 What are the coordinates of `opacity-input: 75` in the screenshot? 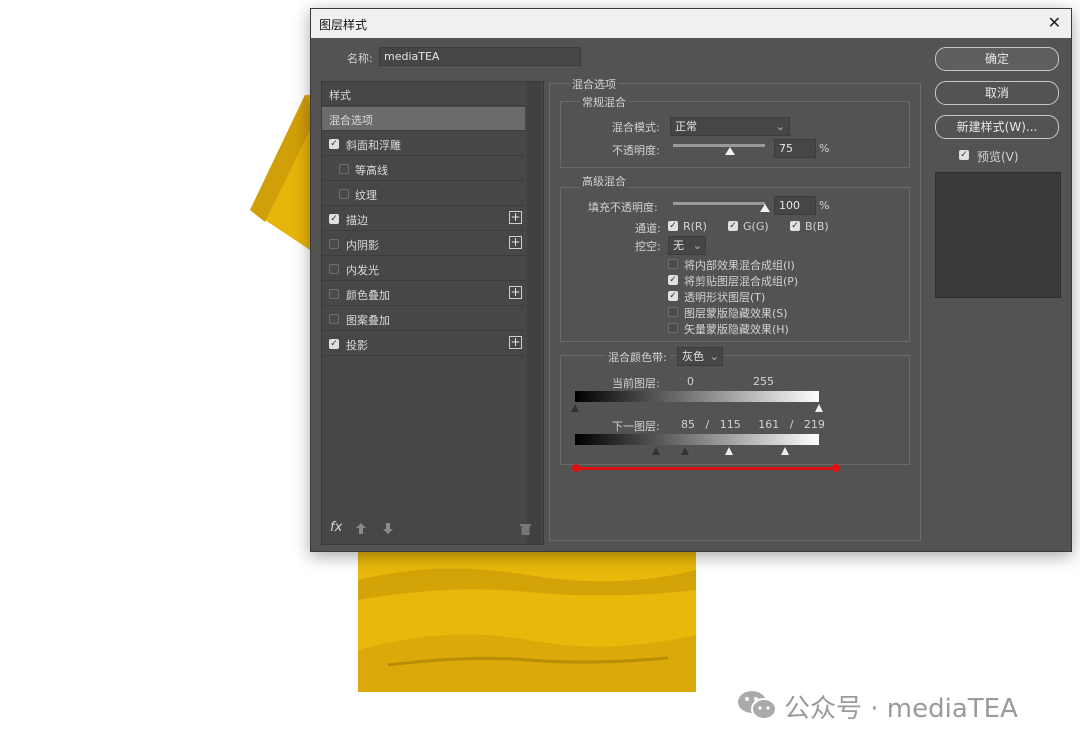 It's located at (795, 148).